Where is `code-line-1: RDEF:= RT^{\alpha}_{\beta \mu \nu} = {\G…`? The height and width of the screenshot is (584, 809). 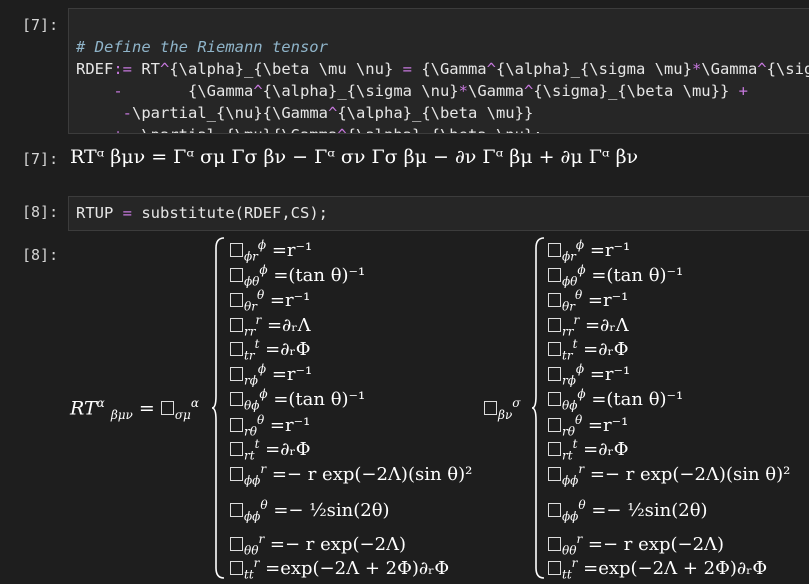
code-line-1: RDEF:= RT^{\alpha}_{\beta \mu \nu} = {\G… is located at coordinates (442, 69).